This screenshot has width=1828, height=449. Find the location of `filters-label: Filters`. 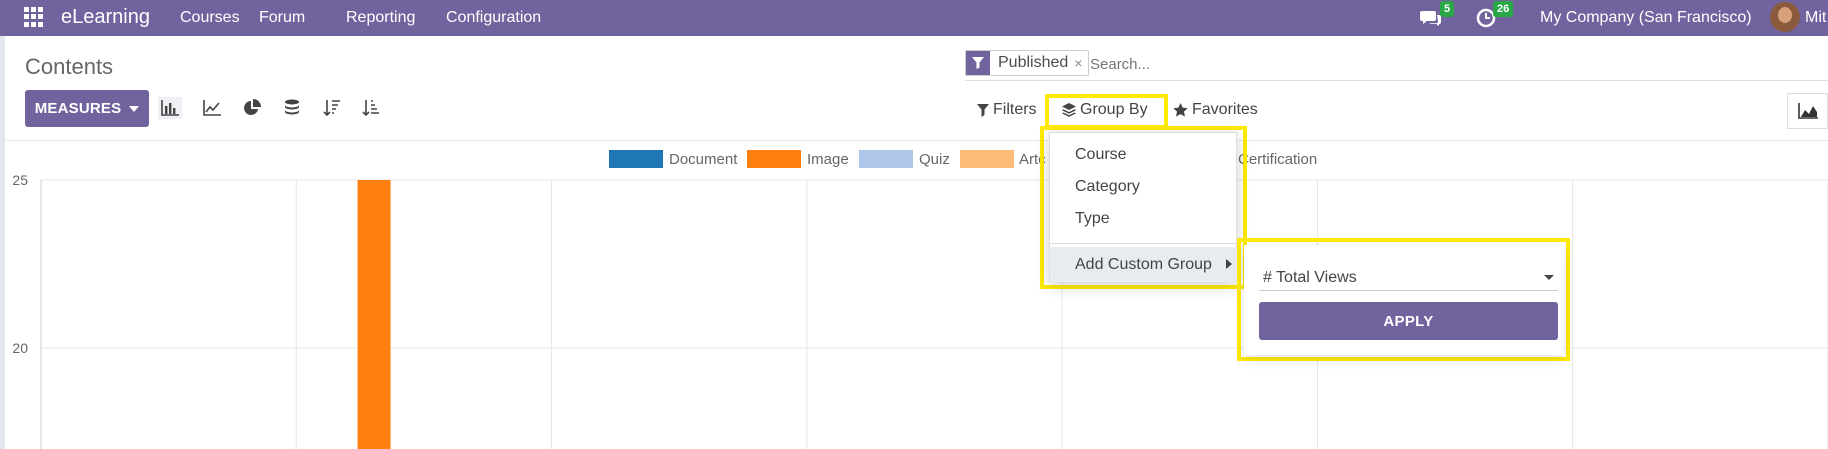

filters-label: Filters is located at coordinates (1015, 109).